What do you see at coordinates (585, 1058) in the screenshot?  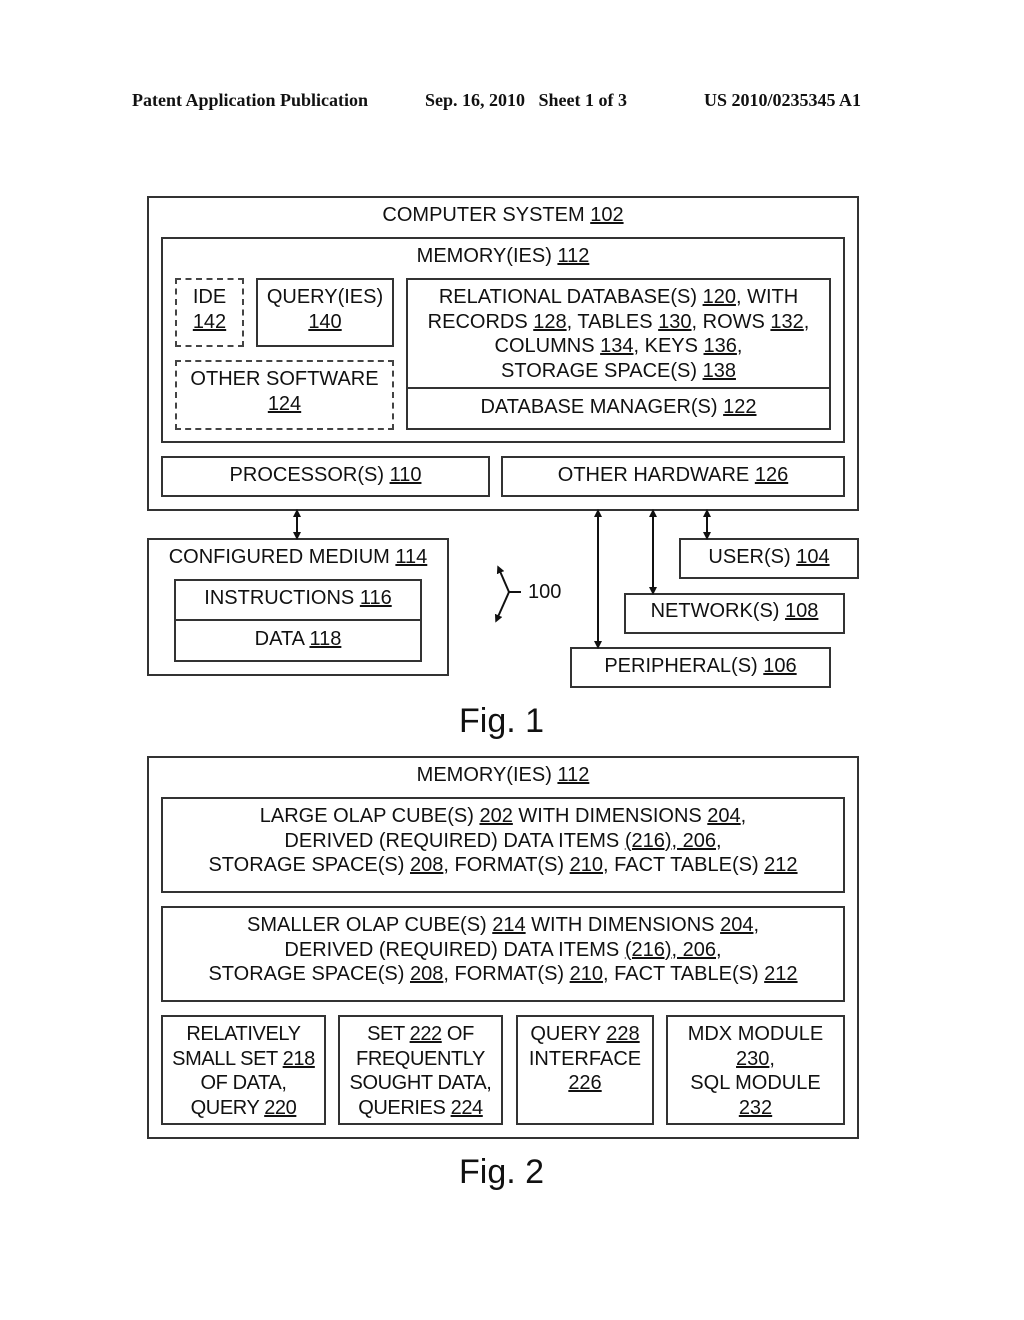 I see `query-interface-label: QUERY 228 INTERFACE 226` at bounding box center [585, 1058].